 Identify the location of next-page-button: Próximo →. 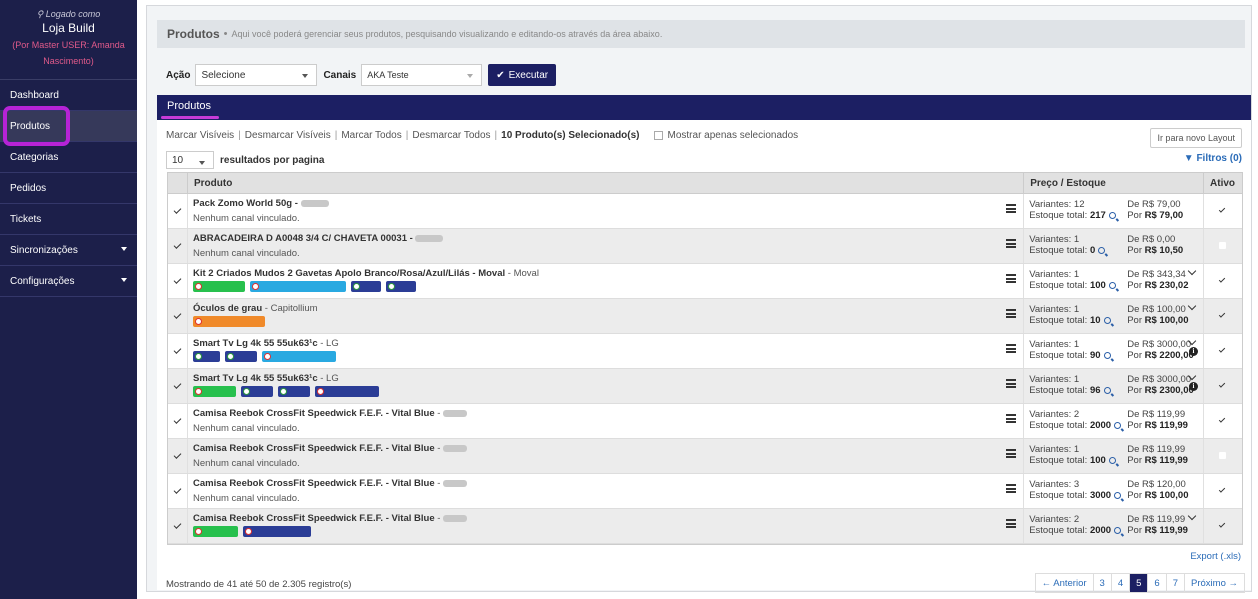
(1214, 583).